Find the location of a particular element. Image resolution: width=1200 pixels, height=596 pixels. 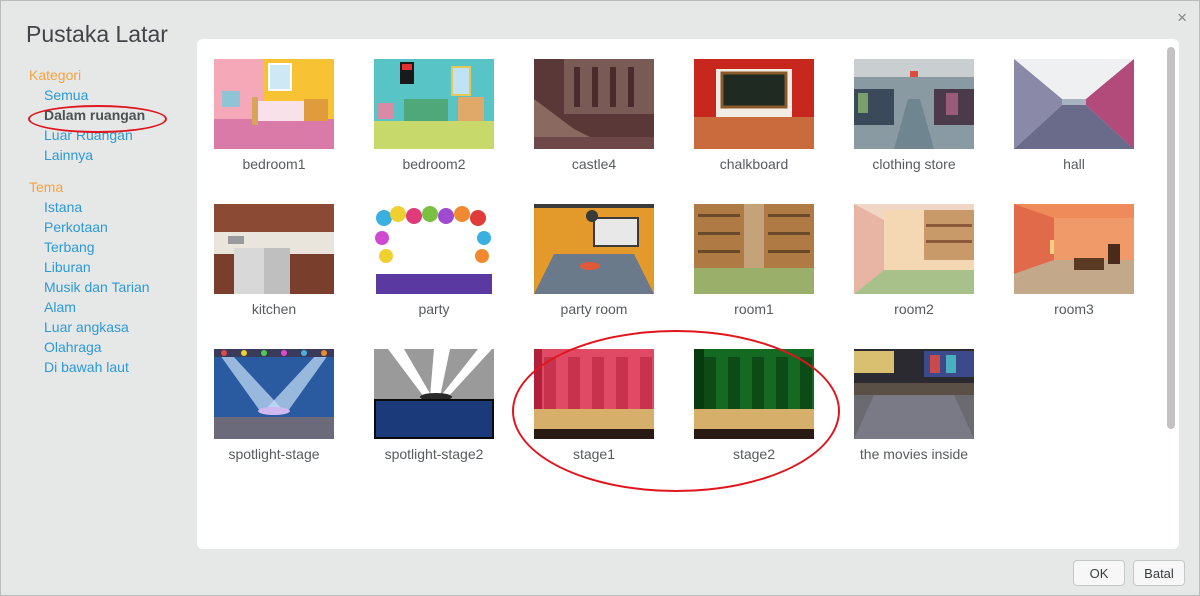

backdrop-tile-the-movies-inside: the movies inside is located at coordinates (917, 396).